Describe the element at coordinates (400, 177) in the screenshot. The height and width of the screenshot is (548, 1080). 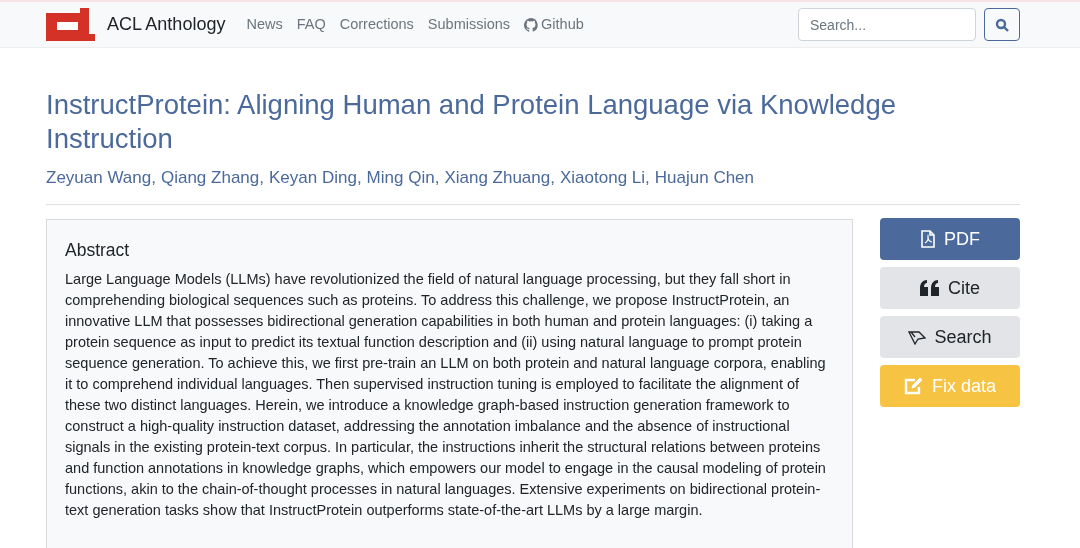
I see `author-link: Ming Qin` at that location.